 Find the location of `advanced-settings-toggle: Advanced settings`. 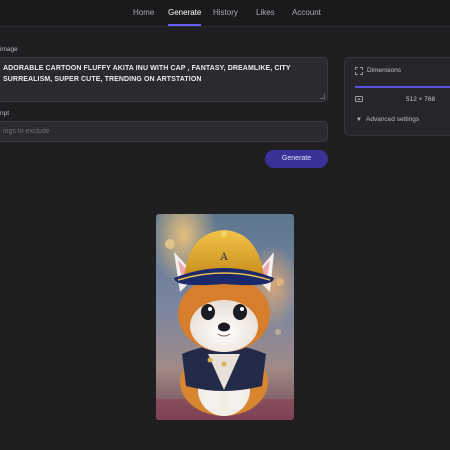

advanced-settings-toggle: Advanced settings is located at coordinates (392, 119).